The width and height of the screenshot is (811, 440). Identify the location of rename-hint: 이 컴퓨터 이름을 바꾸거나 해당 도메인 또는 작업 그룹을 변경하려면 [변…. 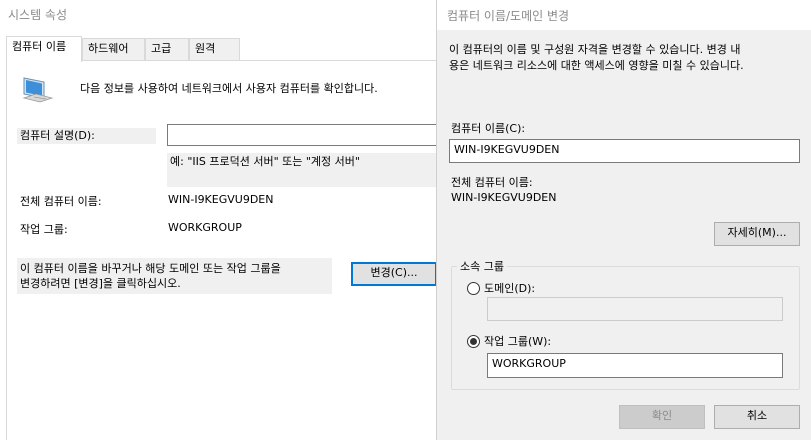
(174, 276).